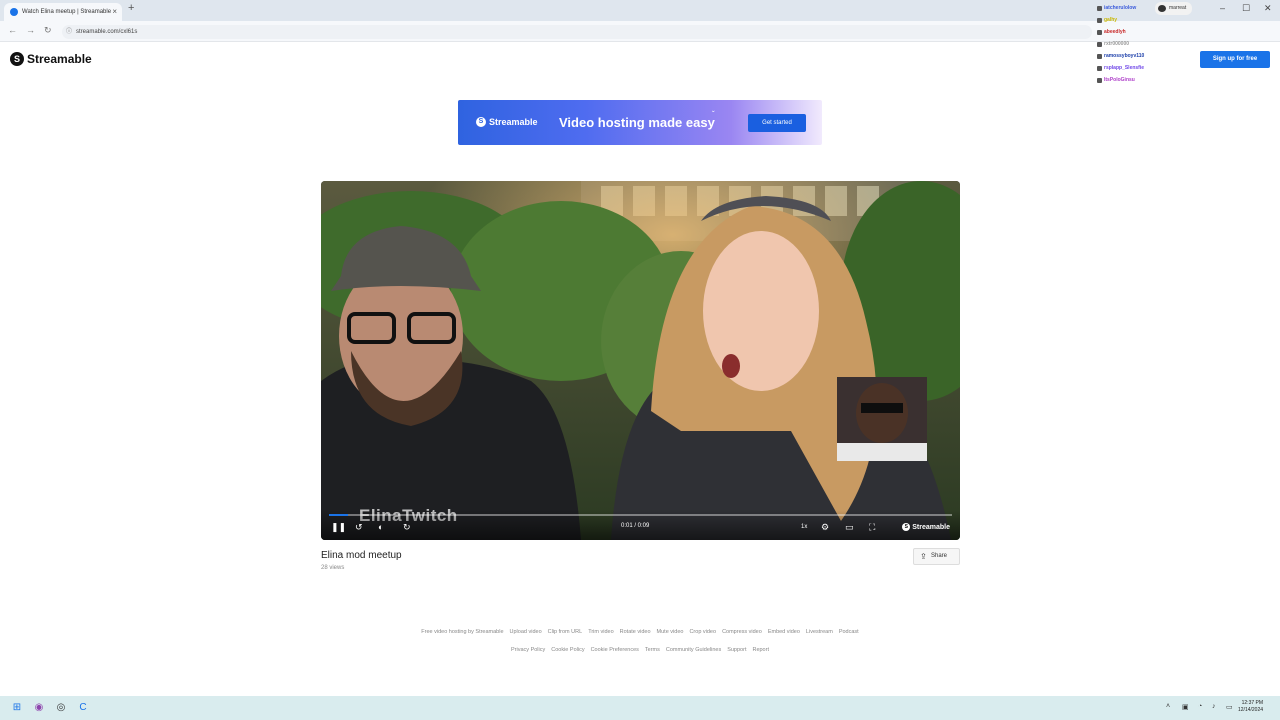 The height and width of the screenshot is (720, 1280). I want to click on tab-favicon-icon, so click(14, 12).